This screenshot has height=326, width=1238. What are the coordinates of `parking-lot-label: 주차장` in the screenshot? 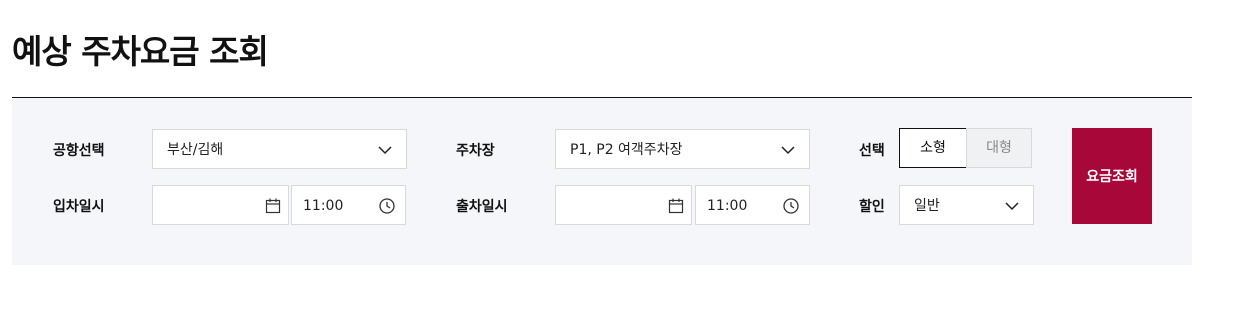 It's located at (475, 151).